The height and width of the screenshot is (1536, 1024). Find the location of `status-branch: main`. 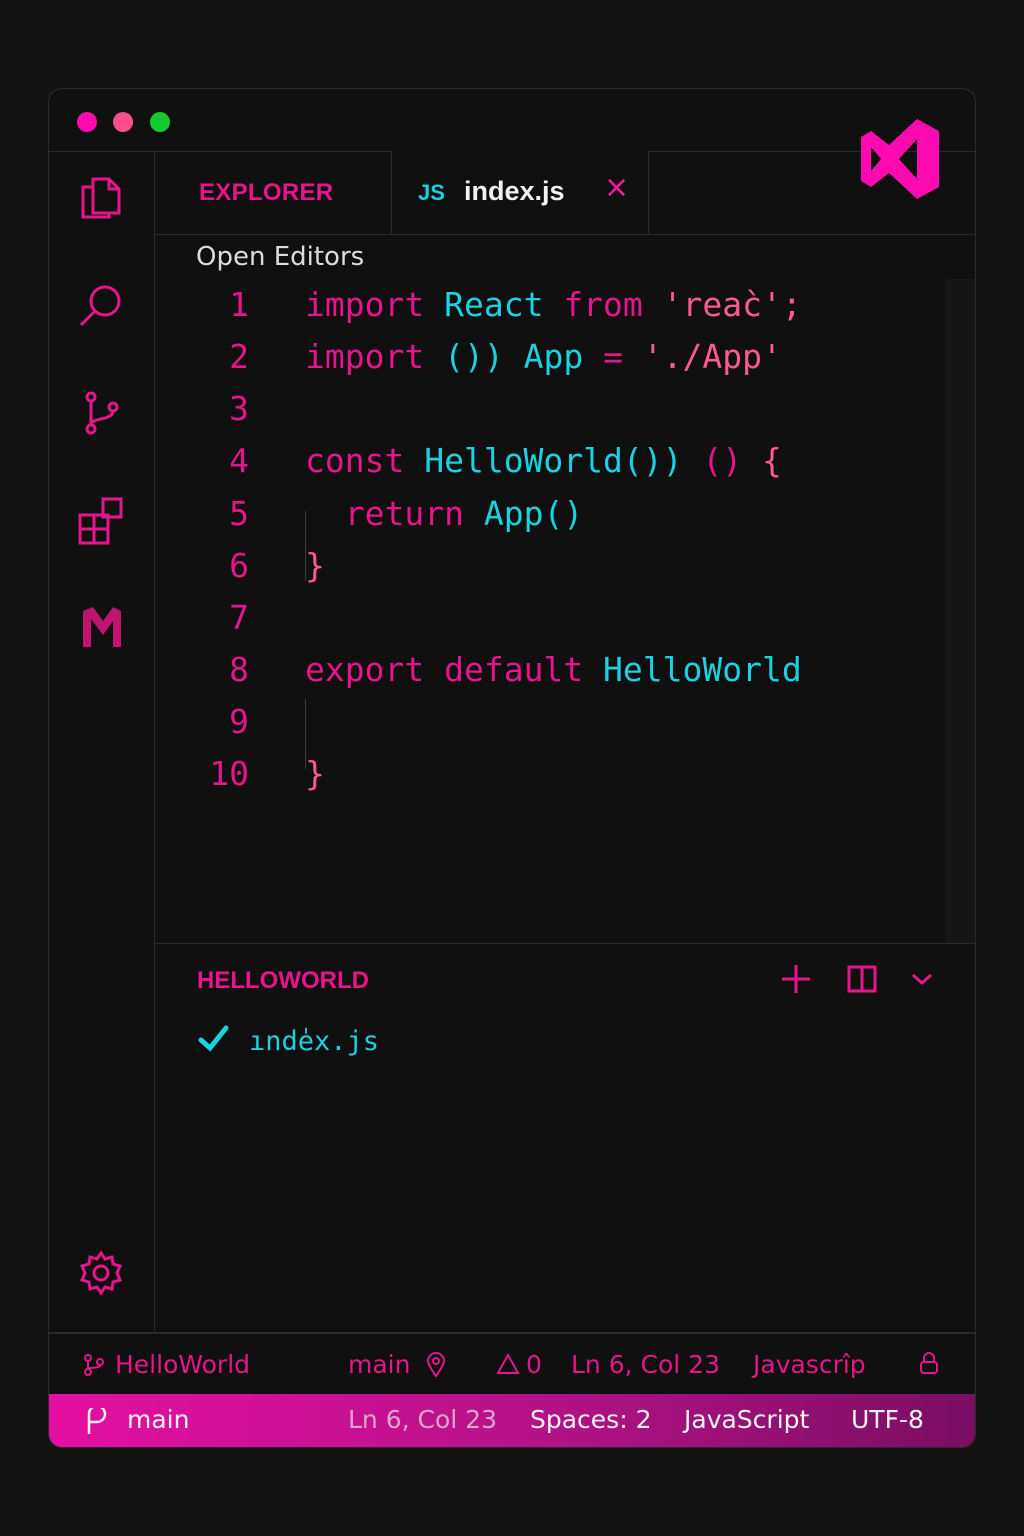

status-branch: main is located at coordinates (158, 1419).